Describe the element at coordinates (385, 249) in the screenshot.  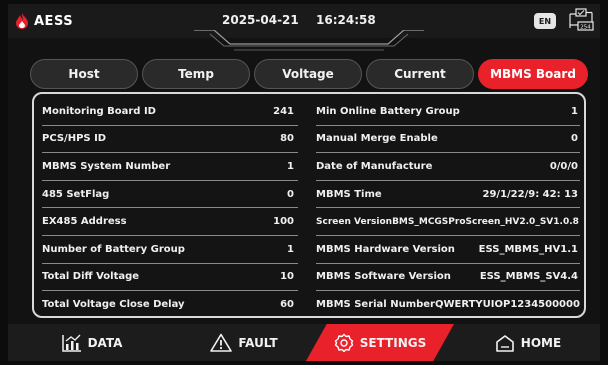
I see `row-label: MBMS Hardware Version` at that location.